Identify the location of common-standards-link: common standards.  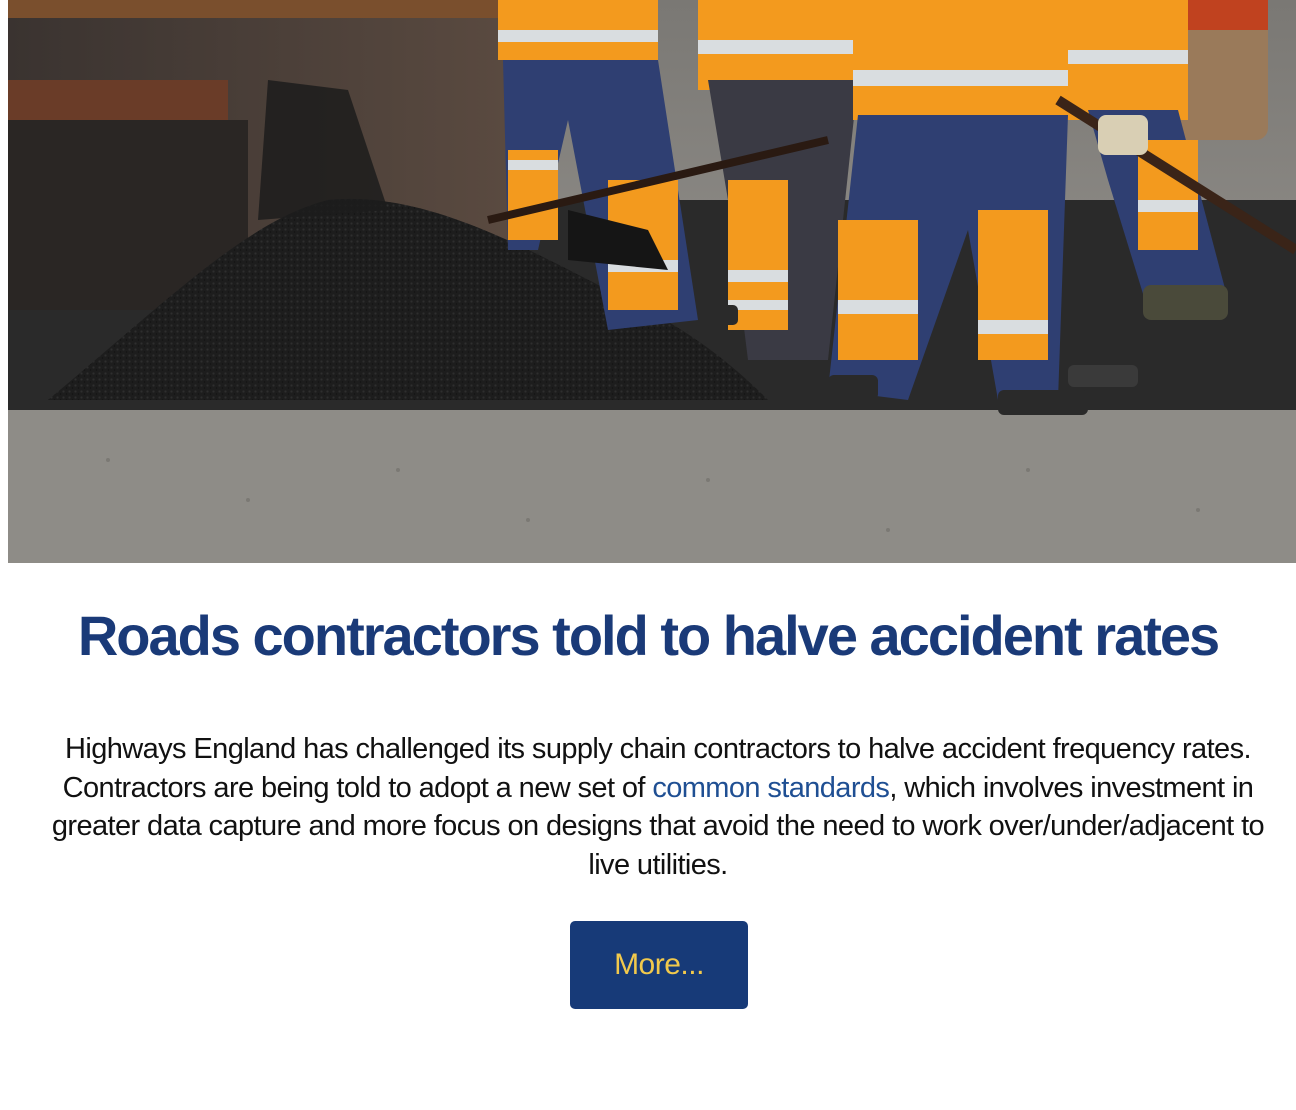
(771, 788).